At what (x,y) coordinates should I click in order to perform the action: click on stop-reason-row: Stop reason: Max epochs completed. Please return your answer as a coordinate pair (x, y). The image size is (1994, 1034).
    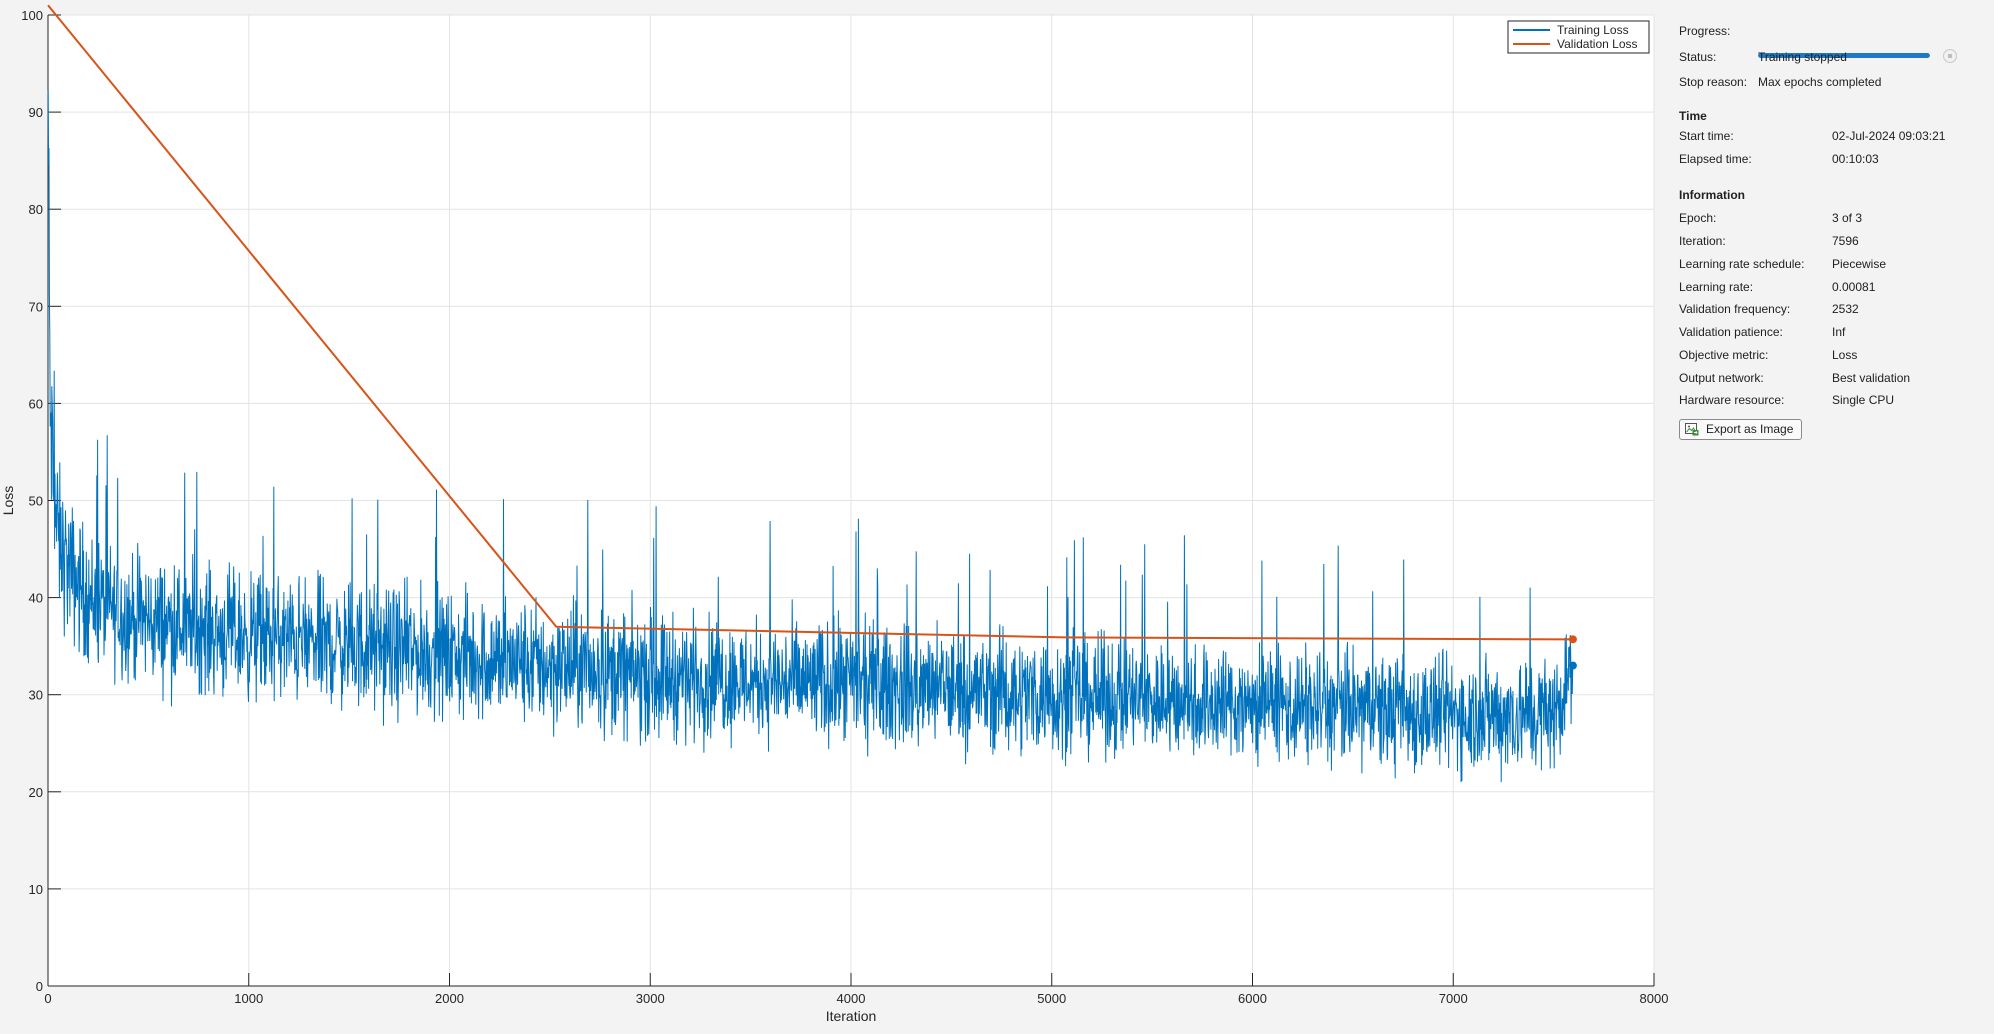
    Looking at the image, I should click on (1833, 84).